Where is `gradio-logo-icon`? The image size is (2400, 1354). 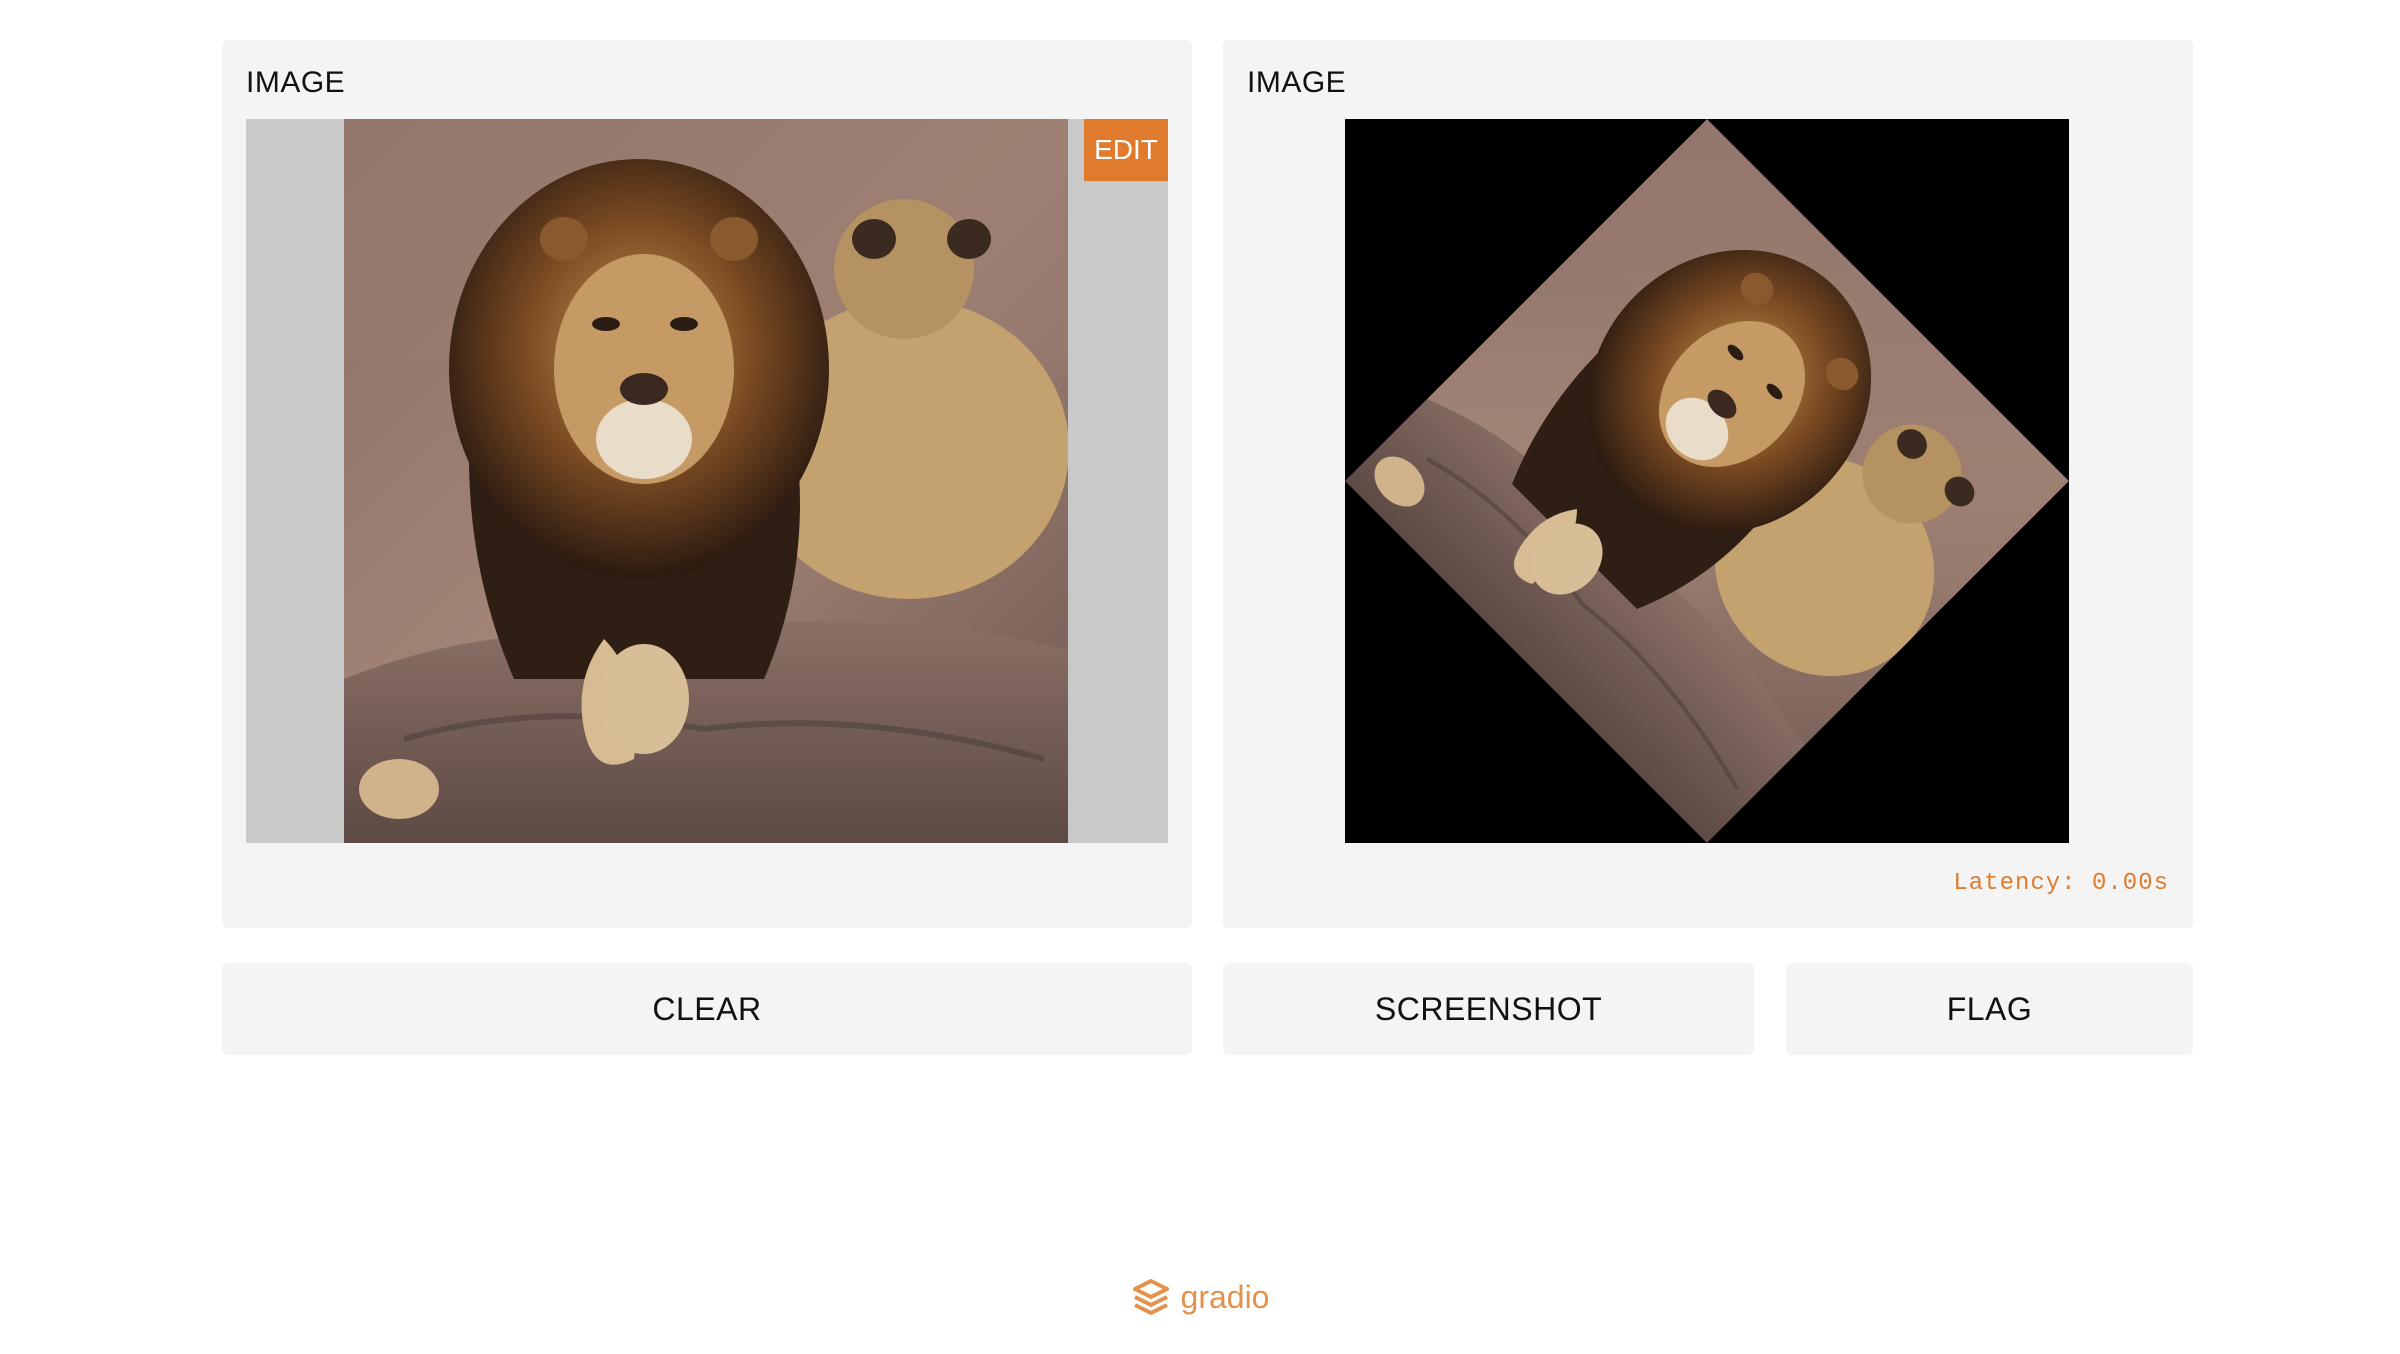 gradio-logo-icon is located at coordinates (1150, 1297).